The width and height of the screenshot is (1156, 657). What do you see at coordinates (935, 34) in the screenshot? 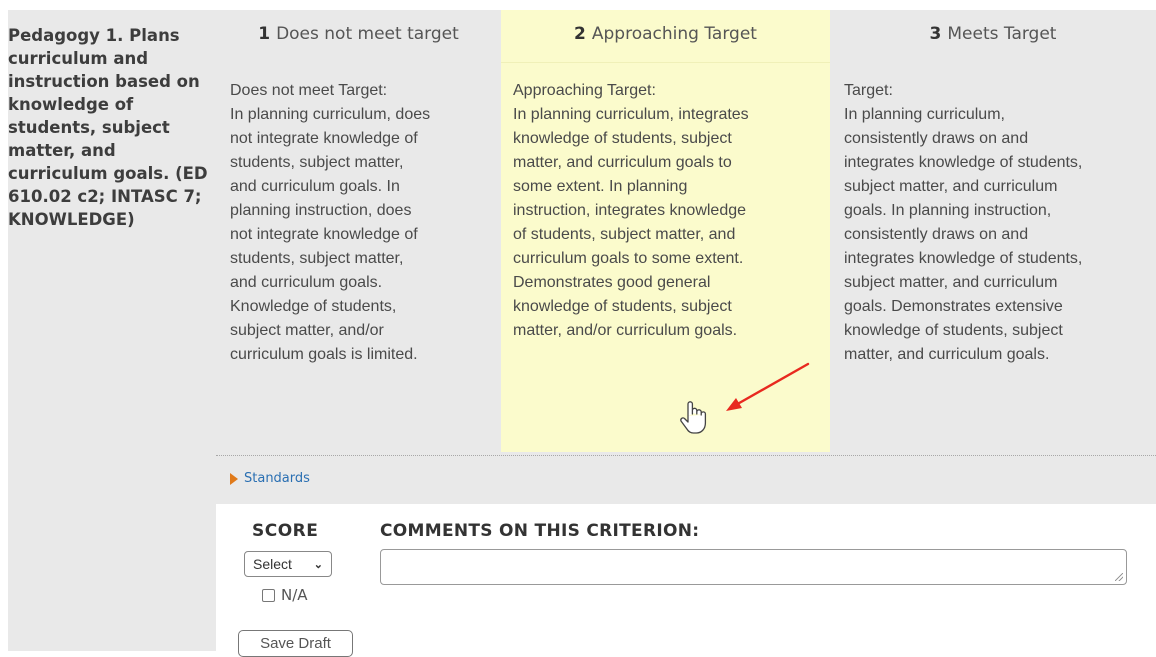
I see `level-number: 3` at bounding box center [935, 34].